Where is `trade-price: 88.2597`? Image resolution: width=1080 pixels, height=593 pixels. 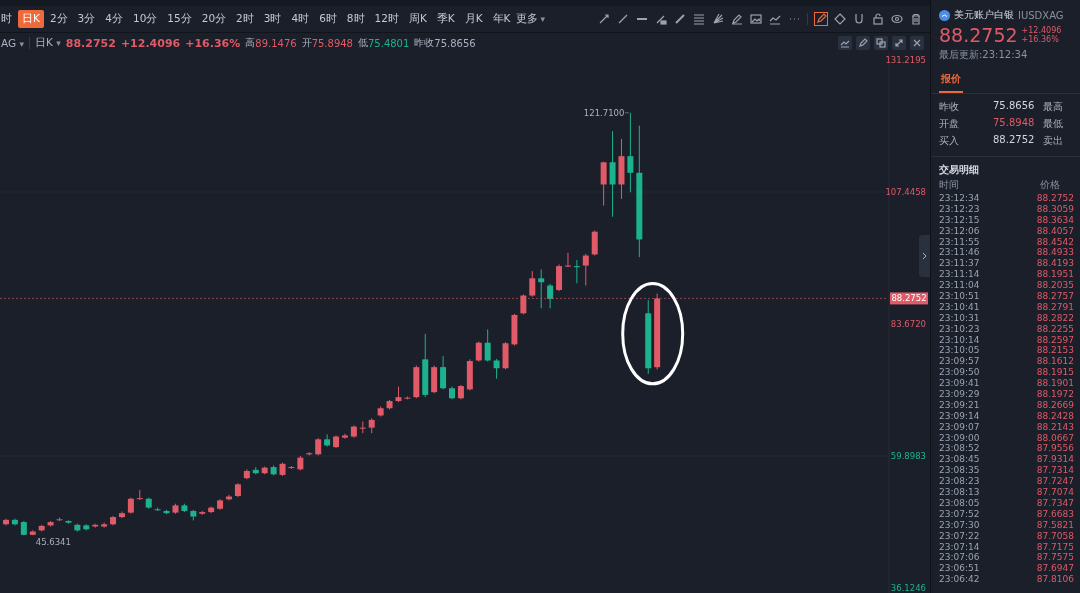
trade-price: 88.2597 is located at coordinates (1055, 340).